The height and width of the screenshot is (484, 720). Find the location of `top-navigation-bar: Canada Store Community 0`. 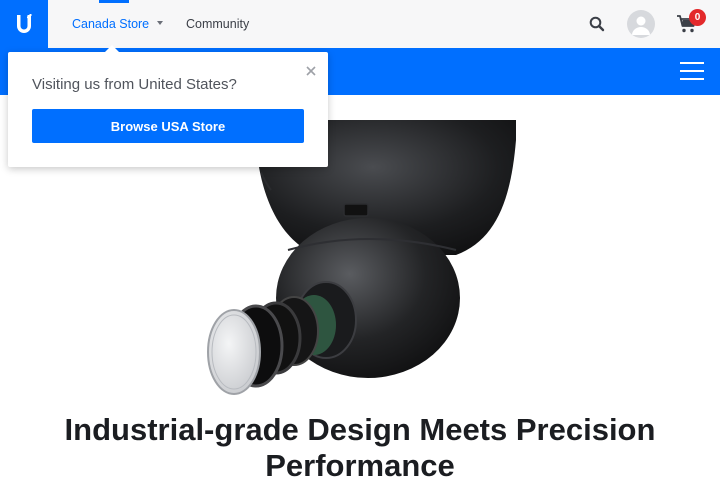

top-navigation-bar: Canada Store Community 0 is located at coordinates (360, 24).